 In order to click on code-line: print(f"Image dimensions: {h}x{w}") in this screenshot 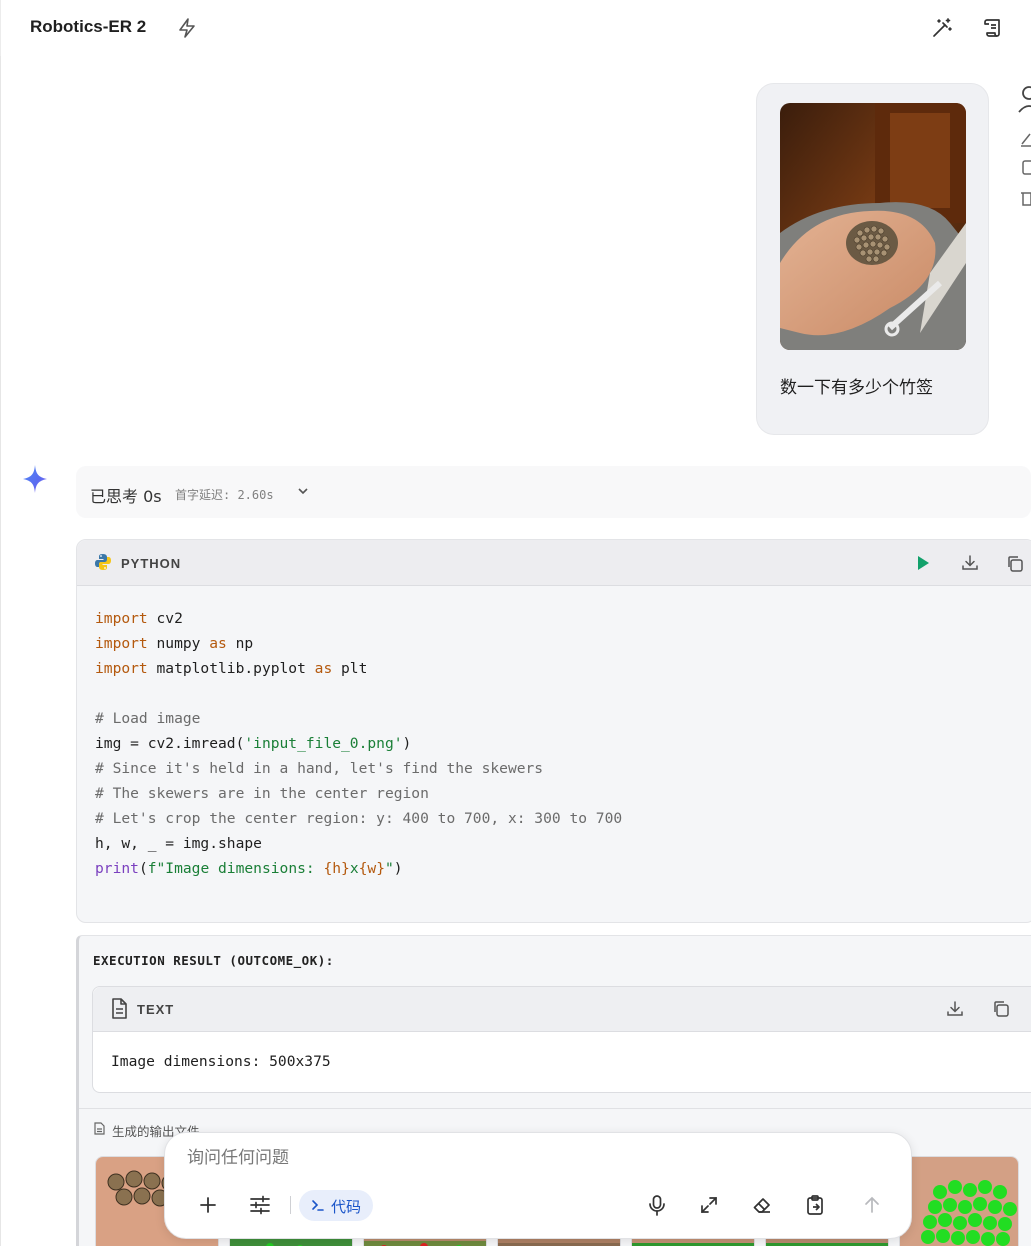, I will do `click(249, 868)`.